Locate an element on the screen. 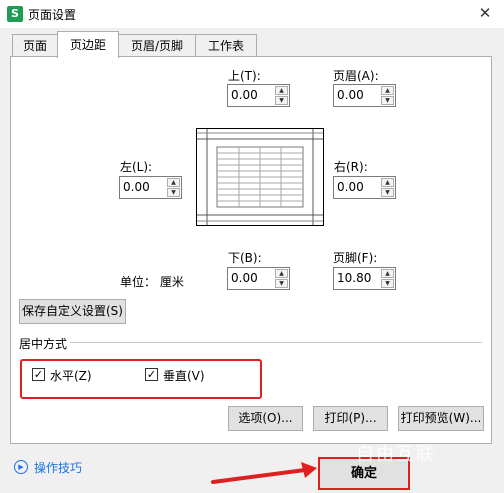 Image resolution: width=504 pixels, height=493 pixels. bottom-margin-spinner: 0.00 ▲ ▼ is located at coordinates (258, 278).